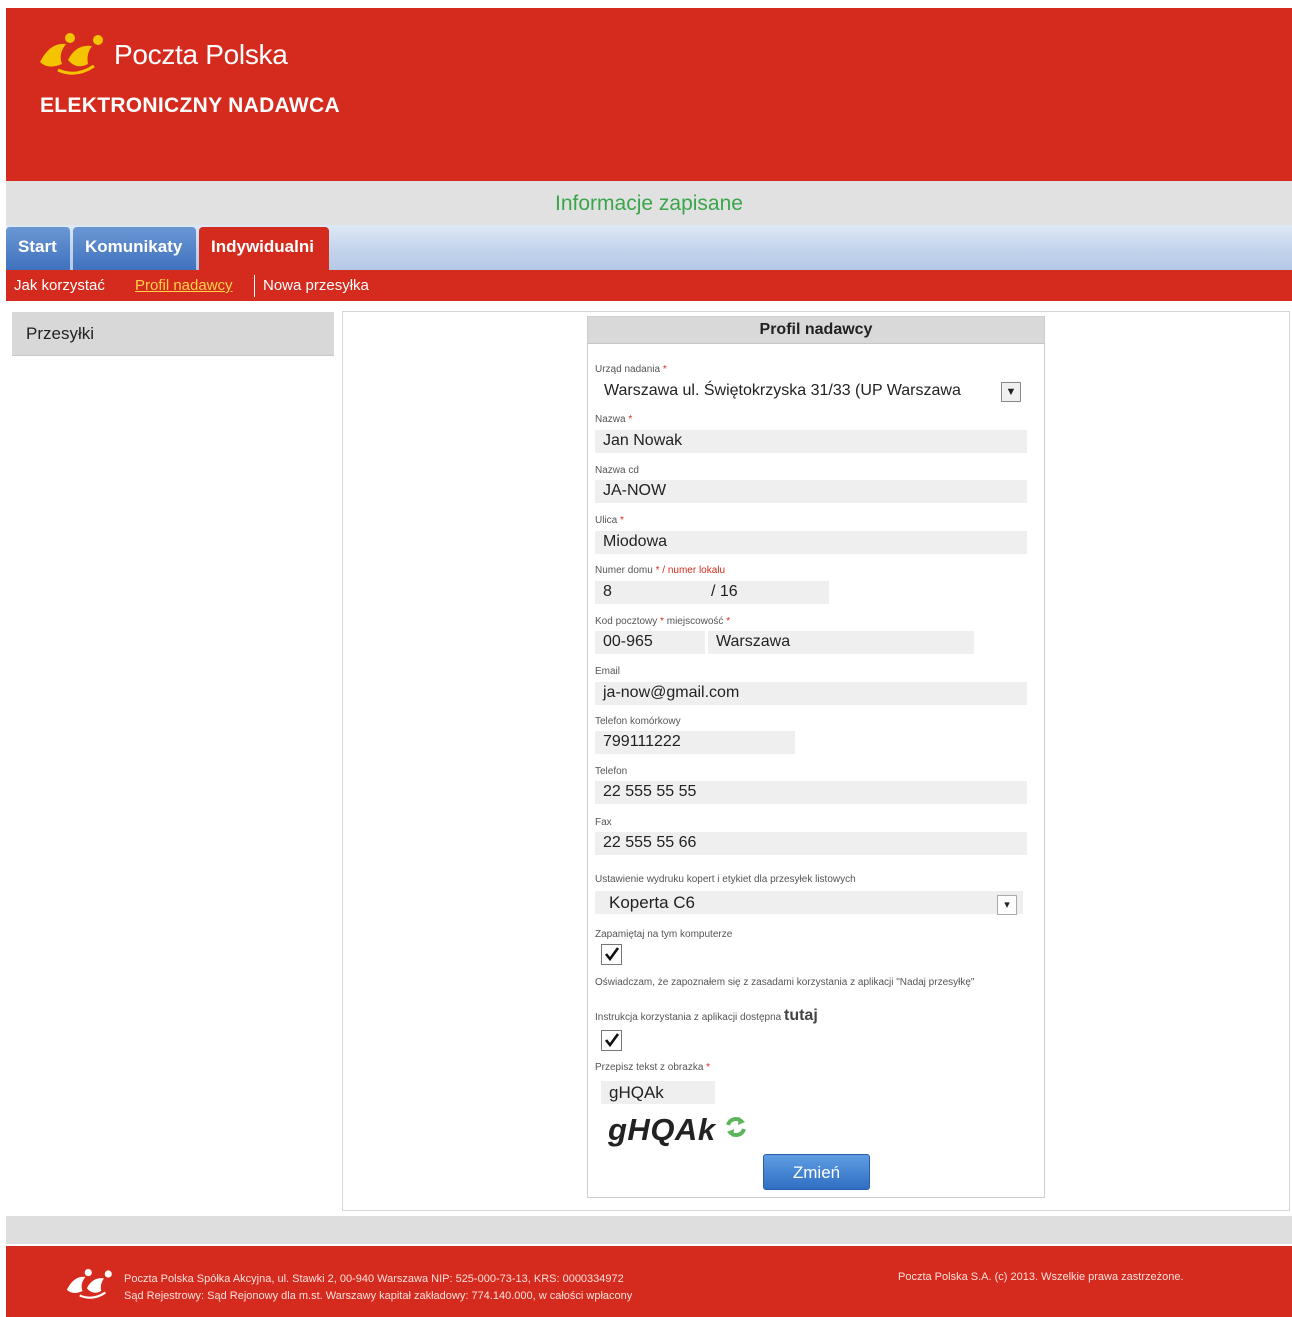  I want to click on nazwa-label: Nazwa *, so click(614, 419).